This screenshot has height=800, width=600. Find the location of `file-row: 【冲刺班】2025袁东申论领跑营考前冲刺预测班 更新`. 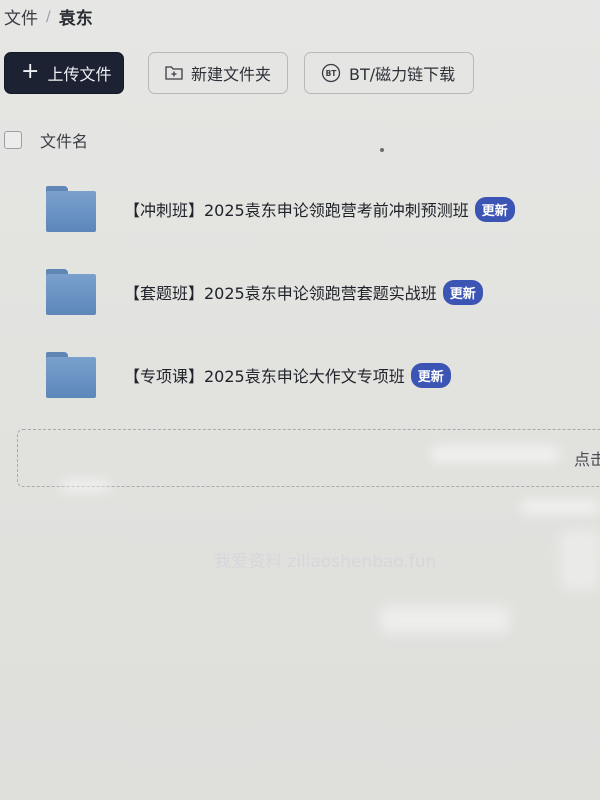

file-row: 【冲刺班】2025袁东申论领跑营考前冲刺预测班 更新 is located at coordinates (280, 209).